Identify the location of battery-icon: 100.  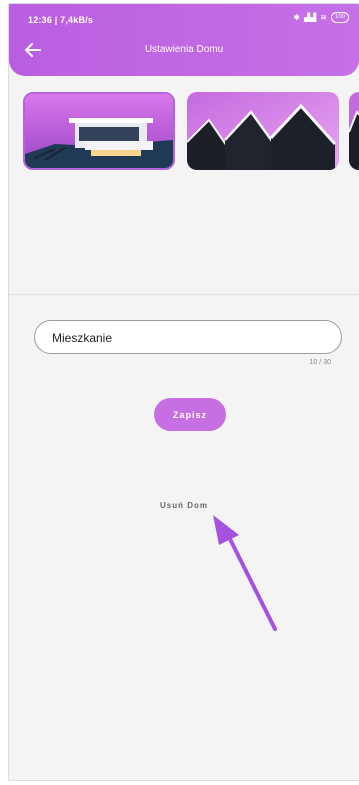
(339, 17).